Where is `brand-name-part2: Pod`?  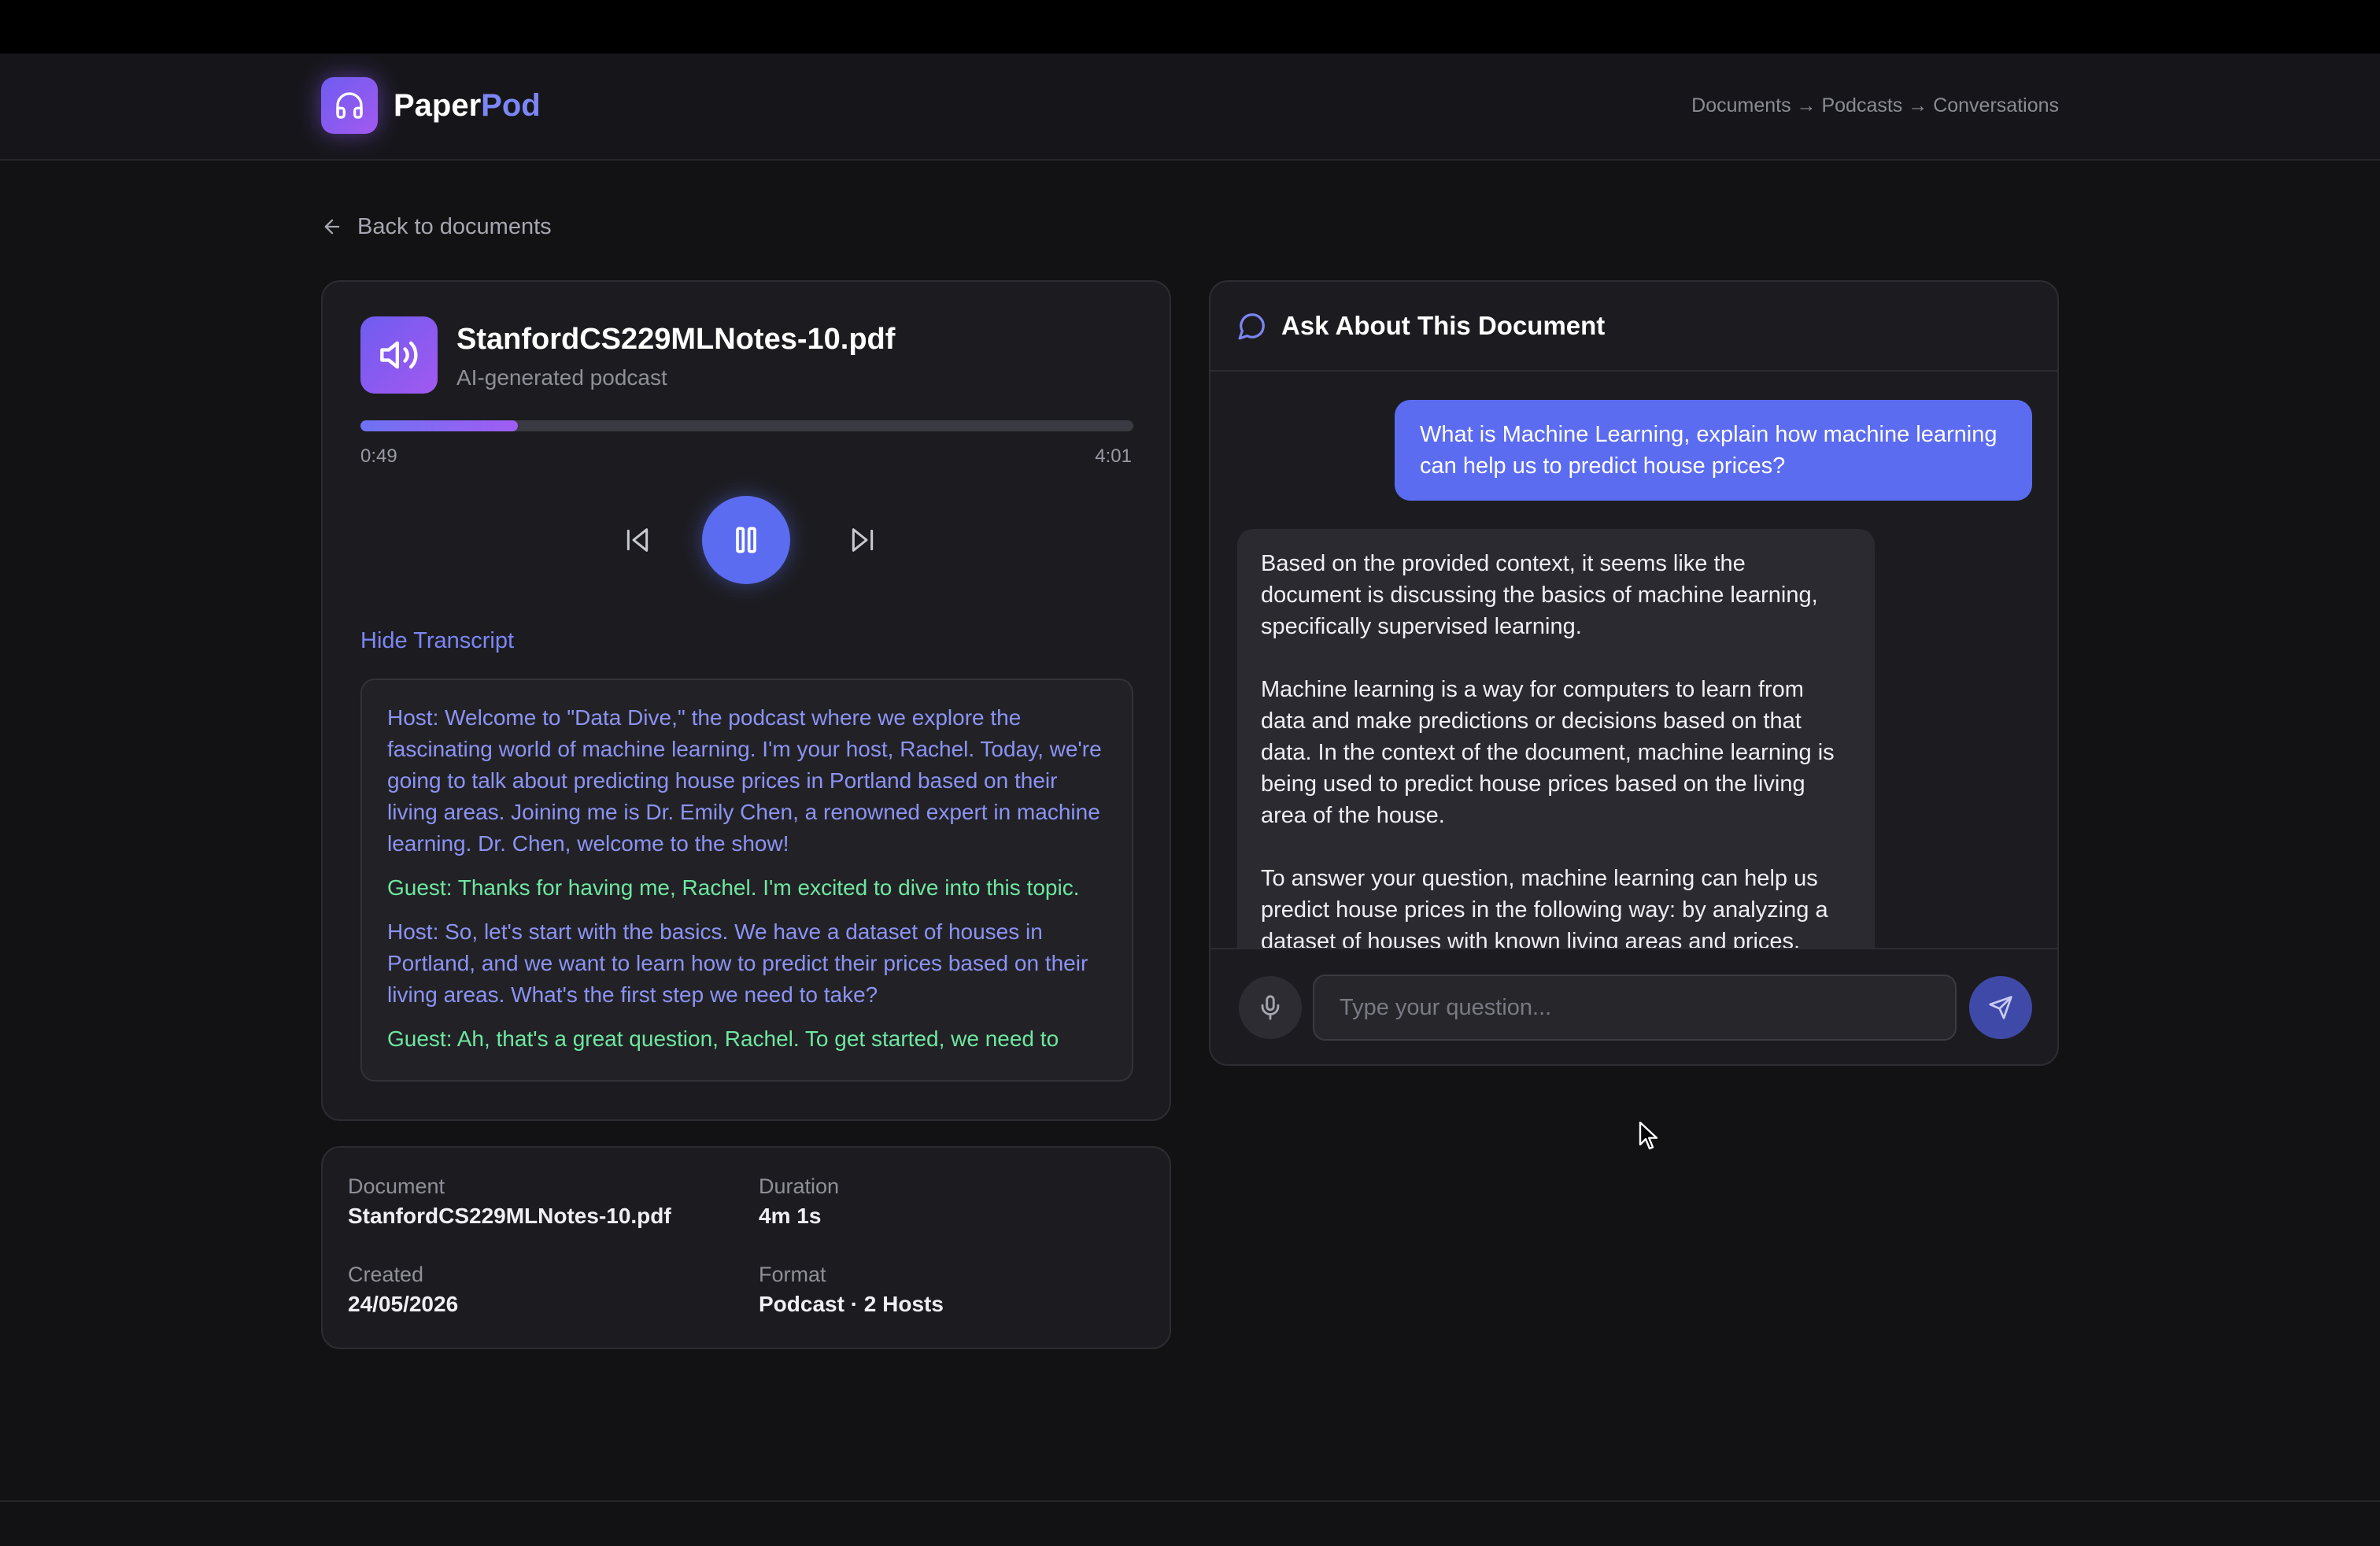
brand-name-part2: Pod is located at coordinates (511, 105).